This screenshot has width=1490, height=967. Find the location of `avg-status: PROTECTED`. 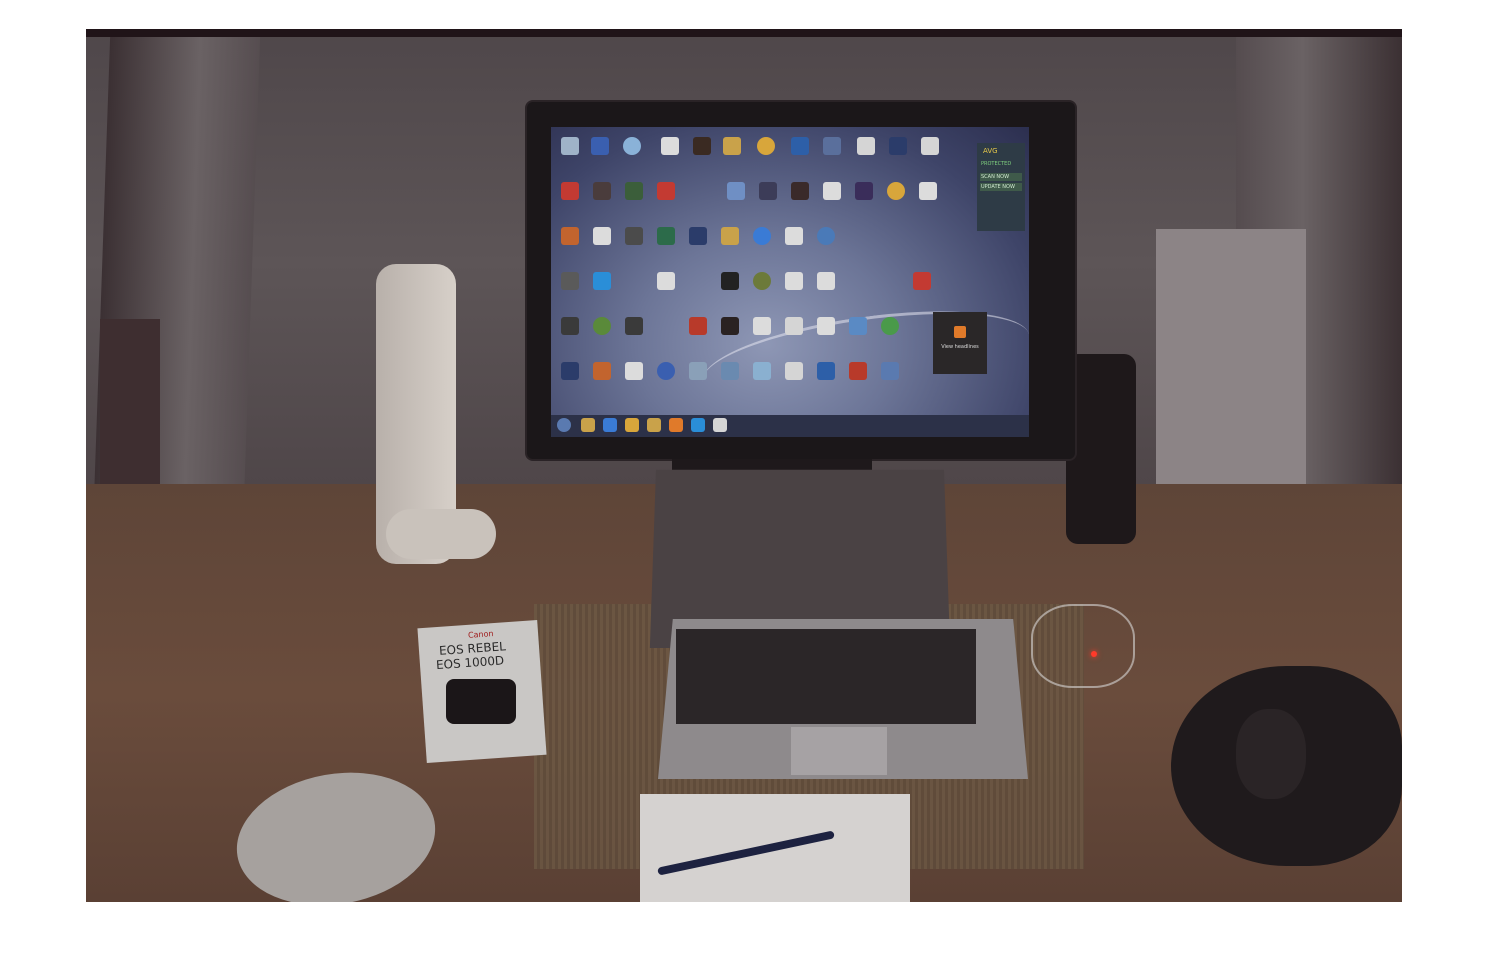

avg-status: PROTECTED is located at coordinates (996, 164).